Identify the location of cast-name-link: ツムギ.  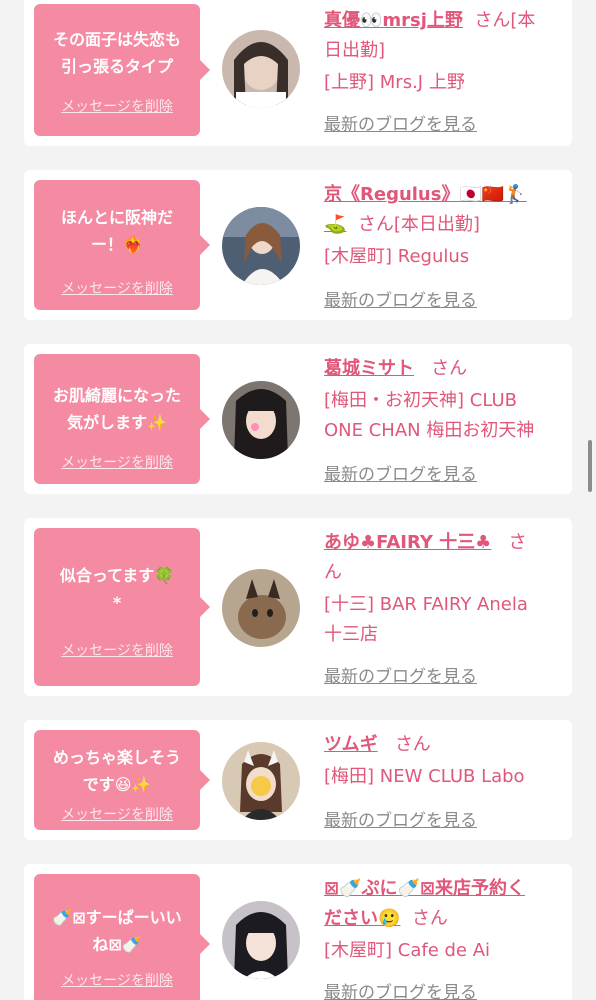
(351, 744).